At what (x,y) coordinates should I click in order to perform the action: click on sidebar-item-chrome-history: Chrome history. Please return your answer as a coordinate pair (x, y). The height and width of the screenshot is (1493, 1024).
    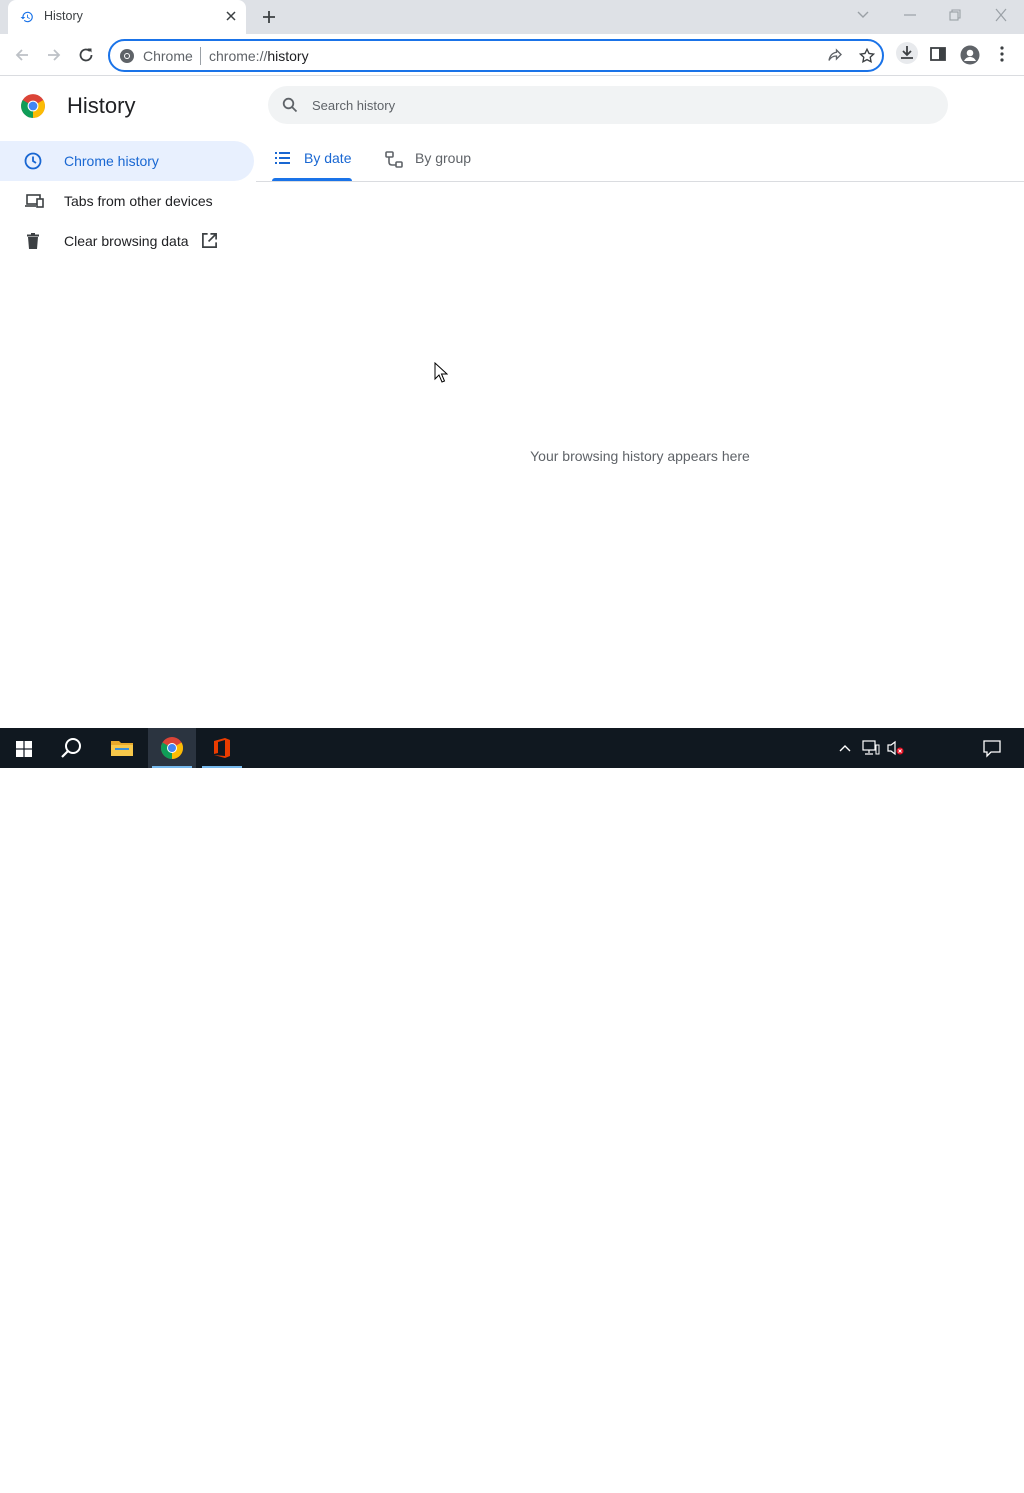
    Looking at the image, I should click on (127, 161).